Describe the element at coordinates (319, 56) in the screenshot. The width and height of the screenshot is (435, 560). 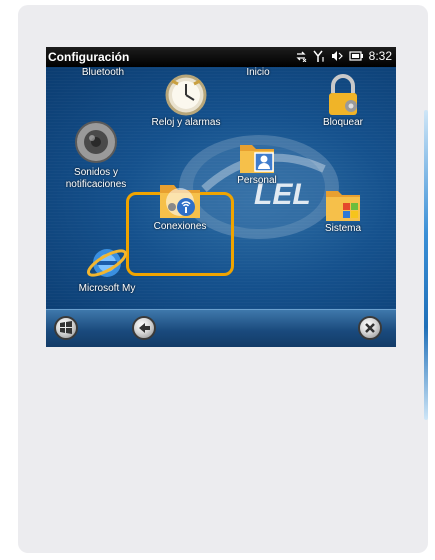
I see `signal-icon` at that location.